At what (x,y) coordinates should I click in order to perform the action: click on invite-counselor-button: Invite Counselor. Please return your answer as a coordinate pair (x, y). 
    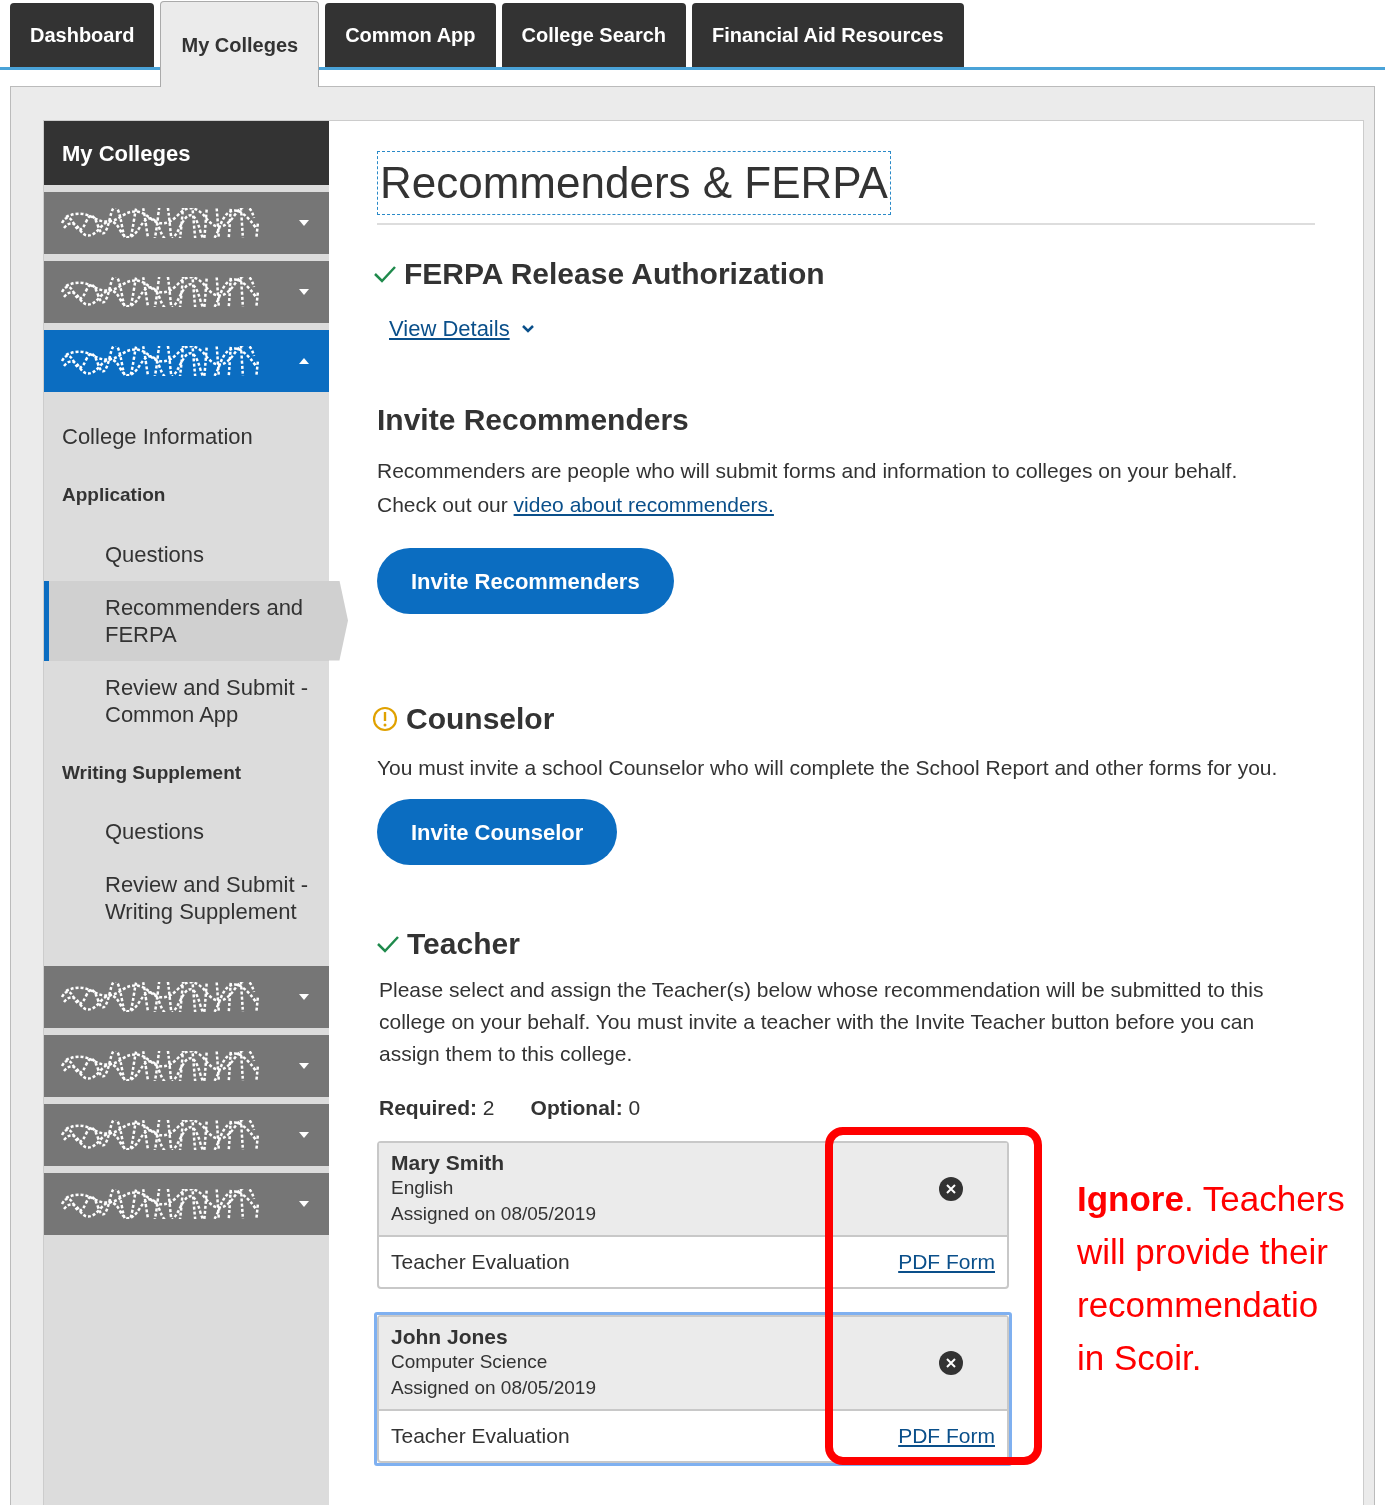
    Looking at the image, I should click on (497, 832).